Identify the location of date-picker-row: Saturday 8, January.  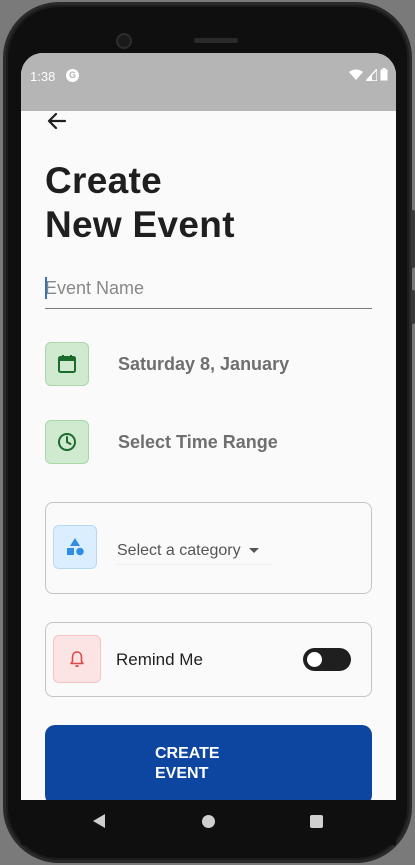
(167, 364).